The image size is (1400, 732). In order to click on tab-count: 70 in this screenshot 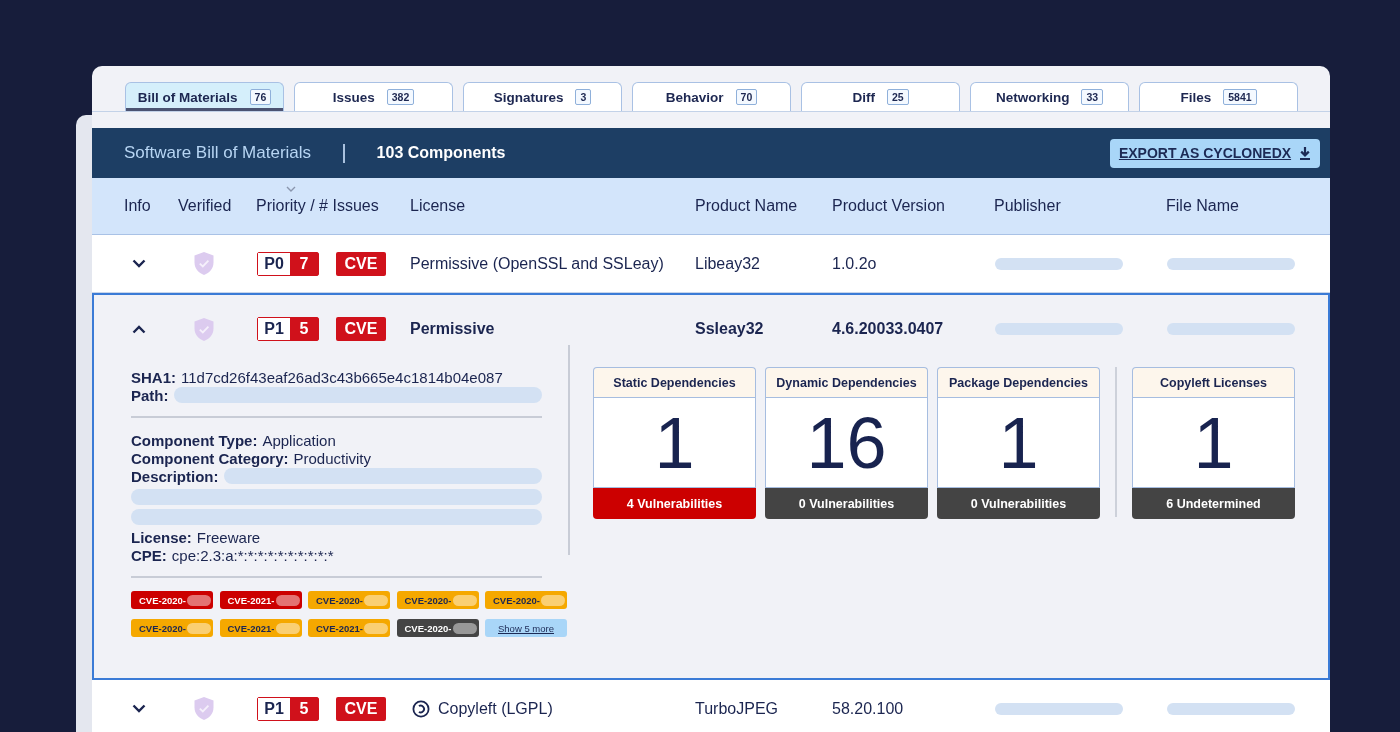, I will do `click(746, 97)`.